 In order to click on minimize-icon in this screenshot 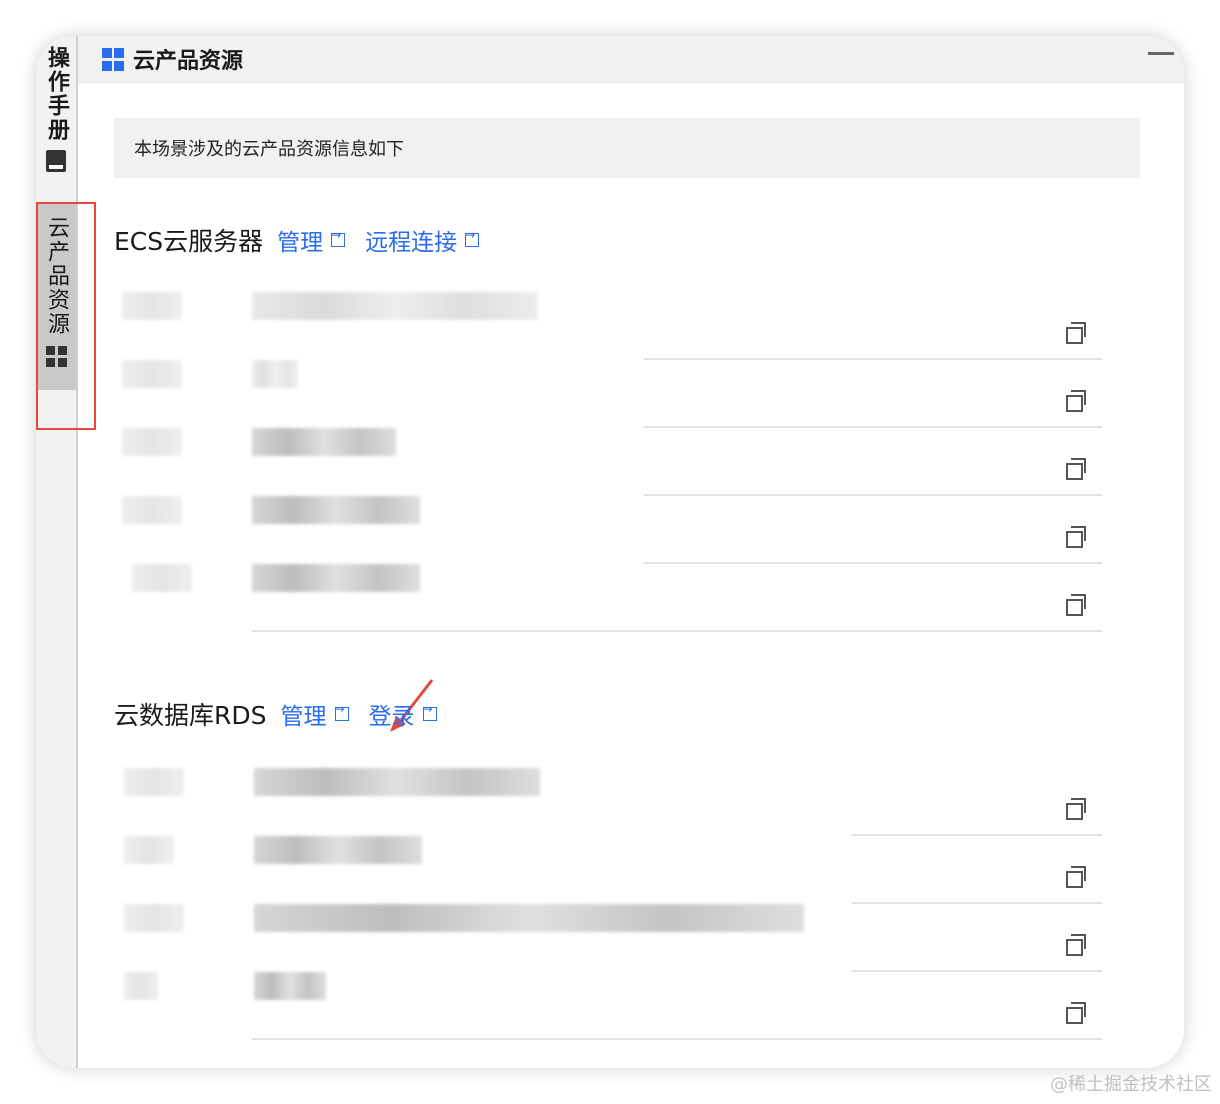, I will do `click(1161, 53)`.